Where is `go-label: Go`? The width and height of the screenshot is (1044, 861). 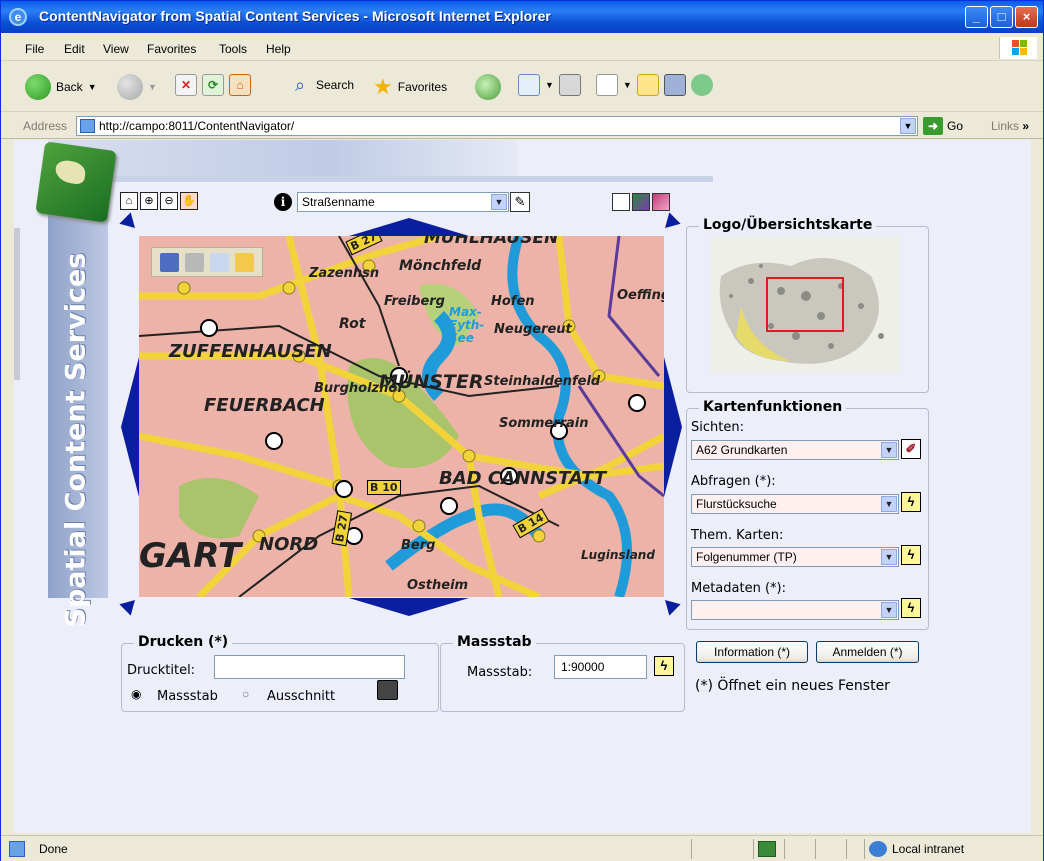 go-label: Go is located at coordinates (955, 126).